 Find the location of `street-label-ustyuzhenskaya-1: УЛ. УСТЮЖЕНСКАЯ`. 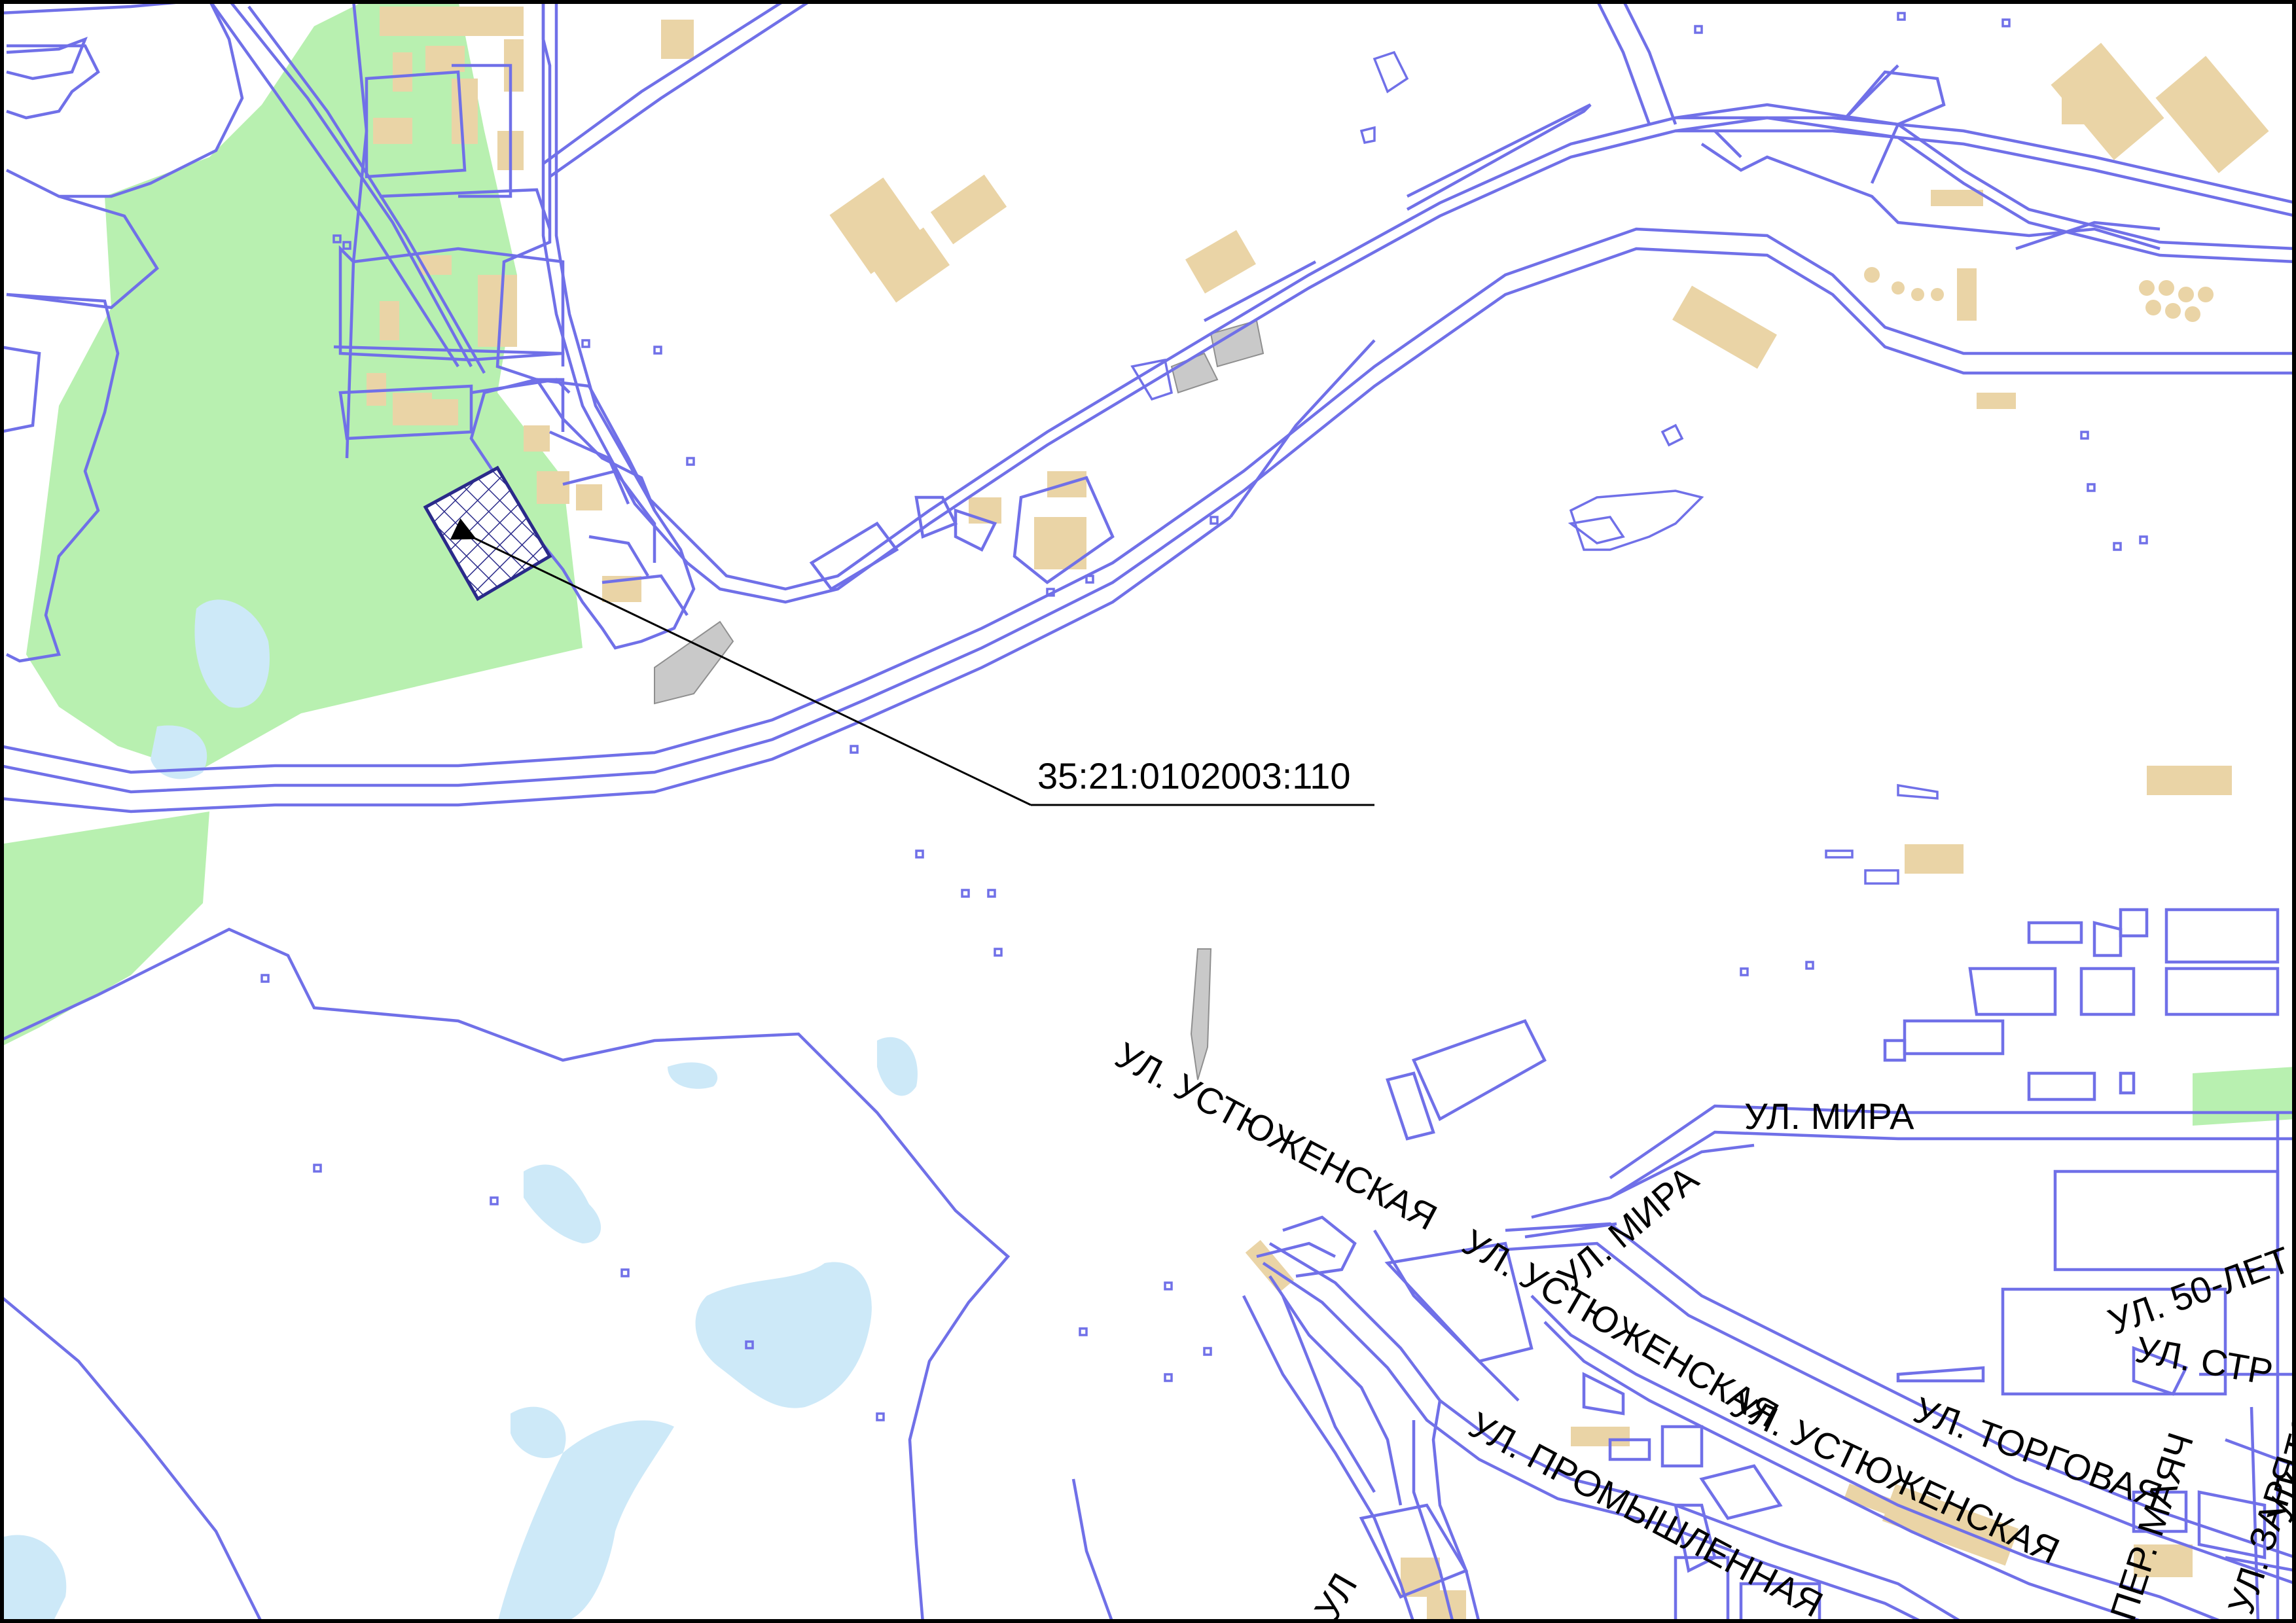

street-label-ustyuzhenskaya-1: УЛ. УСТЮЖЕНСКАЯ is located at coordinates (1276, 1136).